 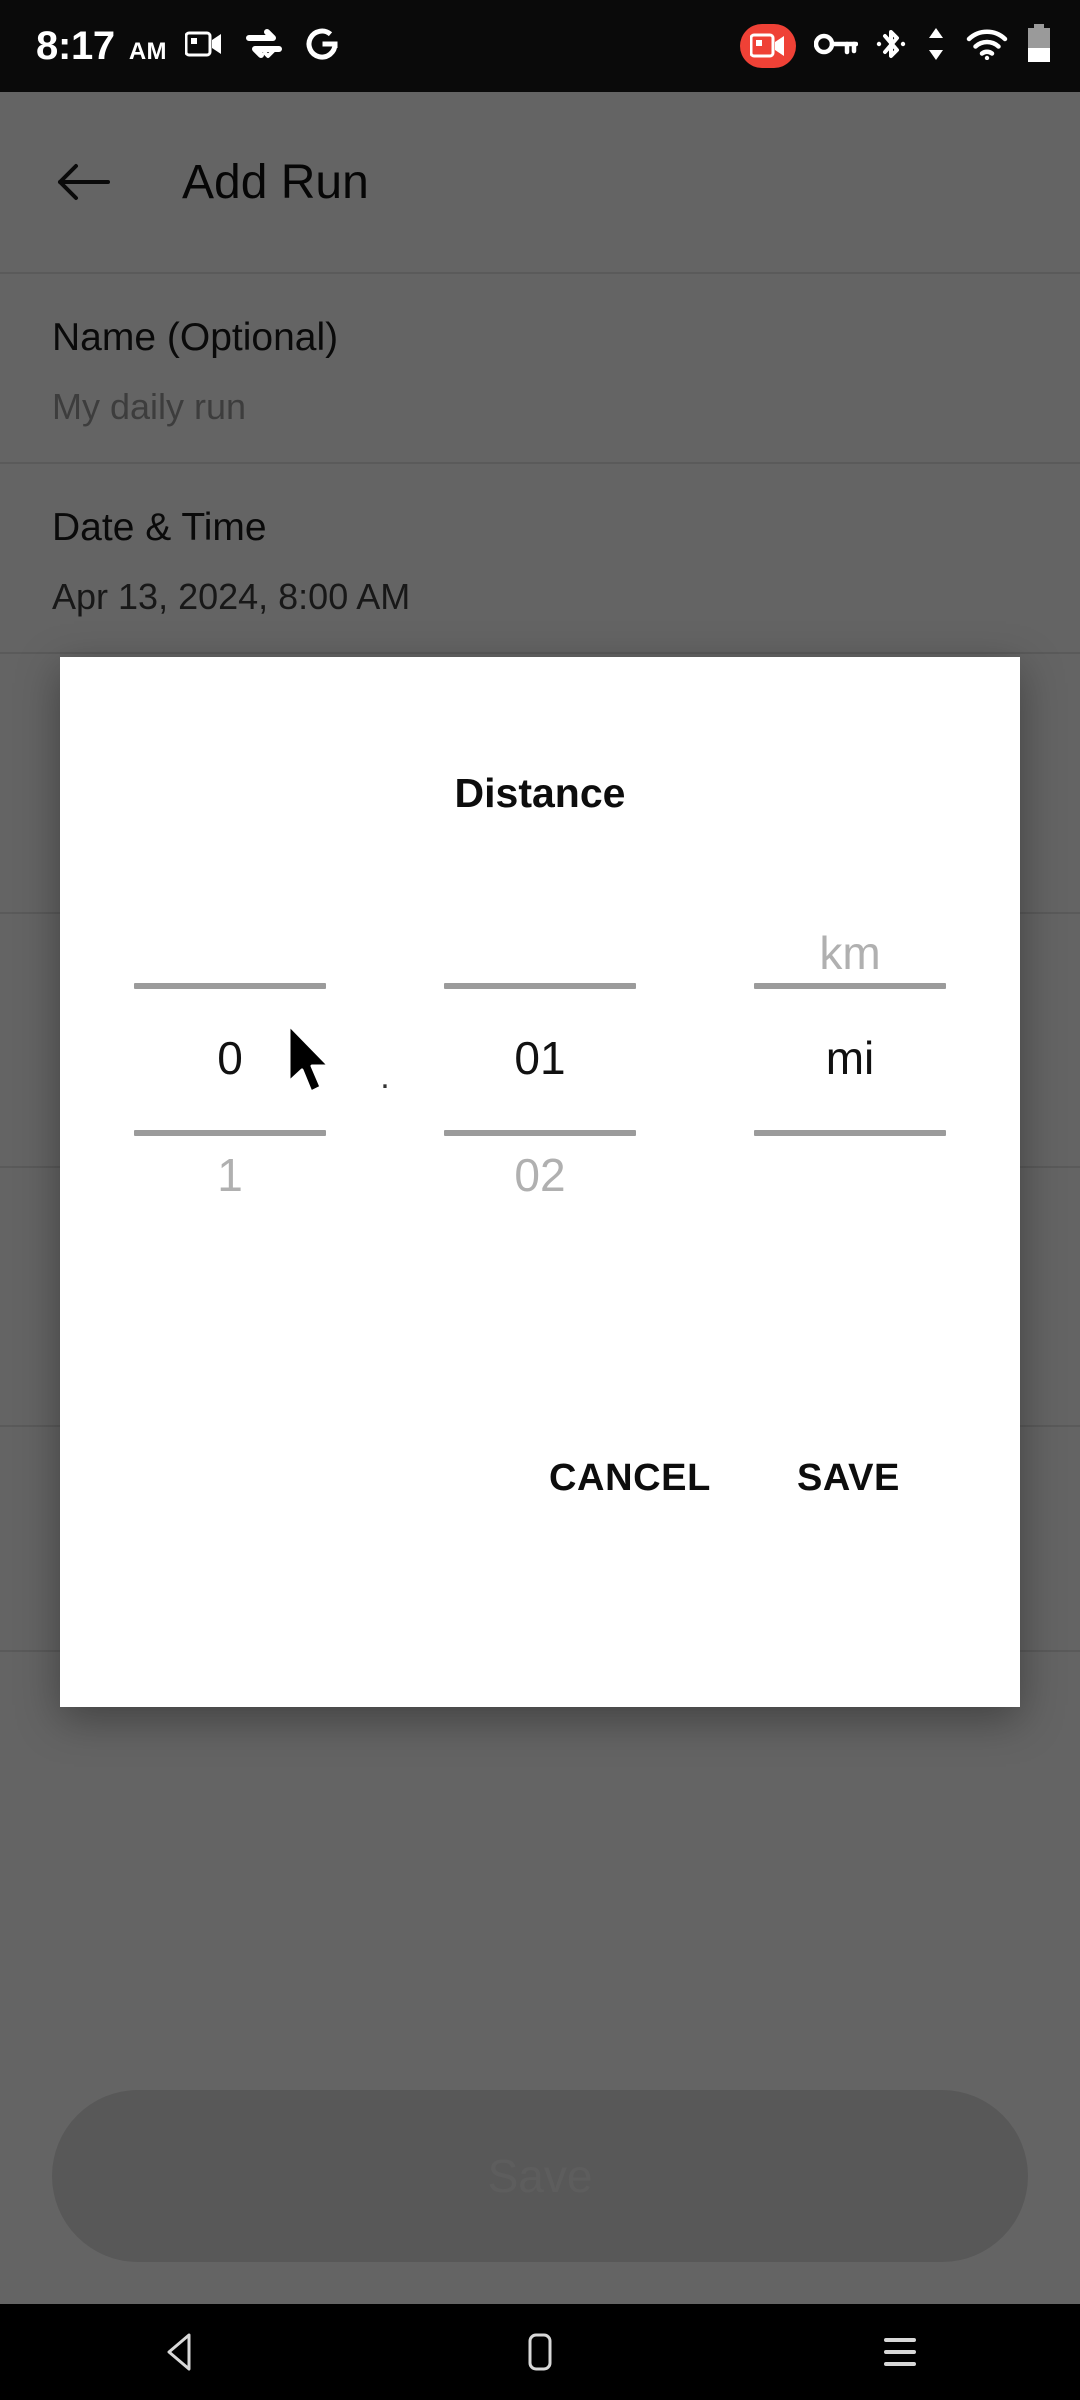 What do you see at coordinates (850, 953) in the screenshot?
I see `picker-unit-above: km` at bounding box center [850, 953].